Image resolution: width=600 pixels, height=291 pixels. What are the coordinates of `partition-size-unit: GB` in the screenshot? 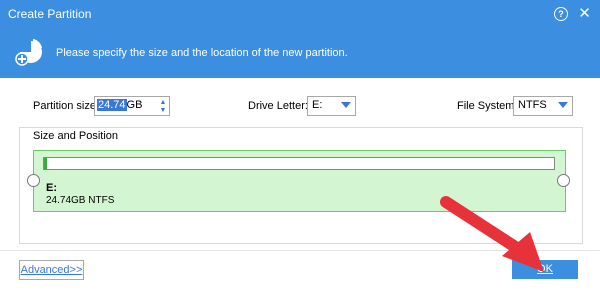 It's located at (134, 105).